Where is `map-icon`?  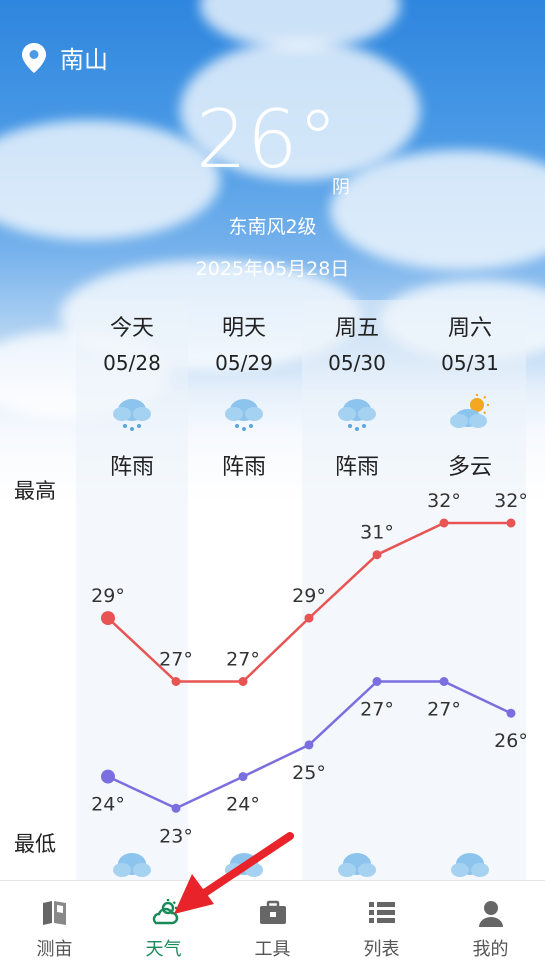 map-icon is located at coordinates (54, 913).